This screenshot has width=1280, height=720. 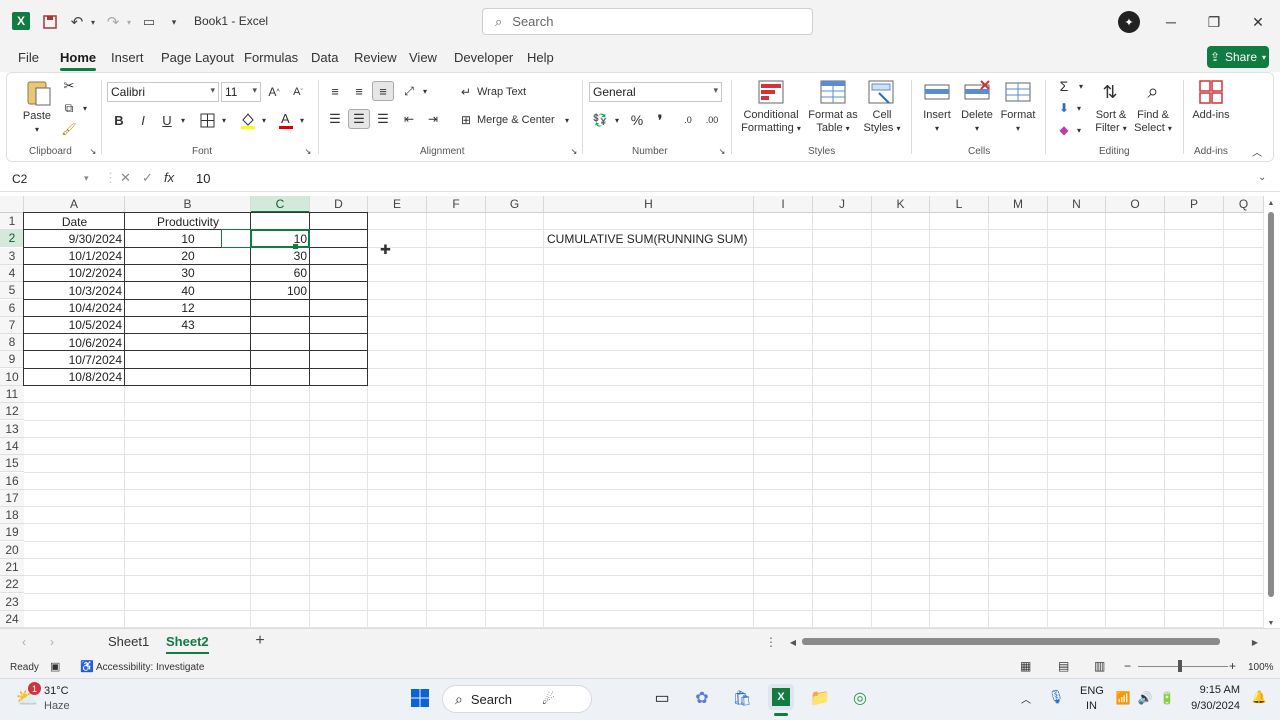 What do you see at coordinates (127, 57) in the screenshot?
I see `tab-insert: Insert` at bounding box center [127, 57].